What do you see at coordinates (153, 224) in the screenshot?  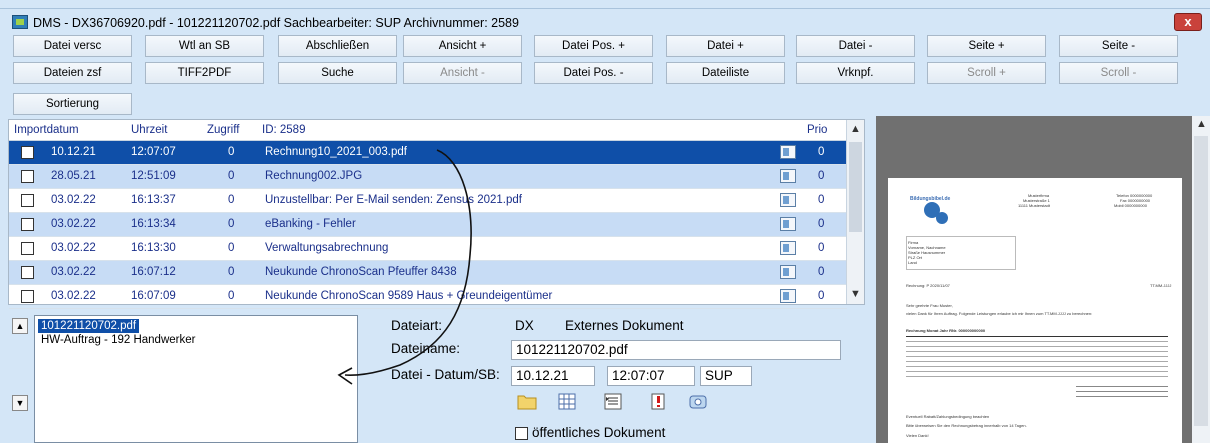 I see `cell-time: 16:13:34` at bounding box center [153, 224].